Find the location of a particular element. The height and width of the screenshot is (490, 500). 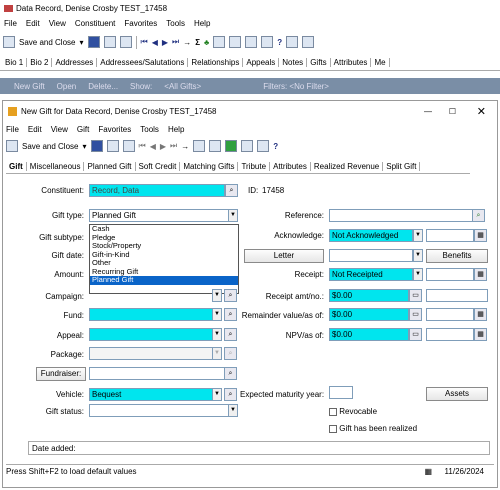

remainder-calendar-icon: ▦ is located at coordinates (480, 314).